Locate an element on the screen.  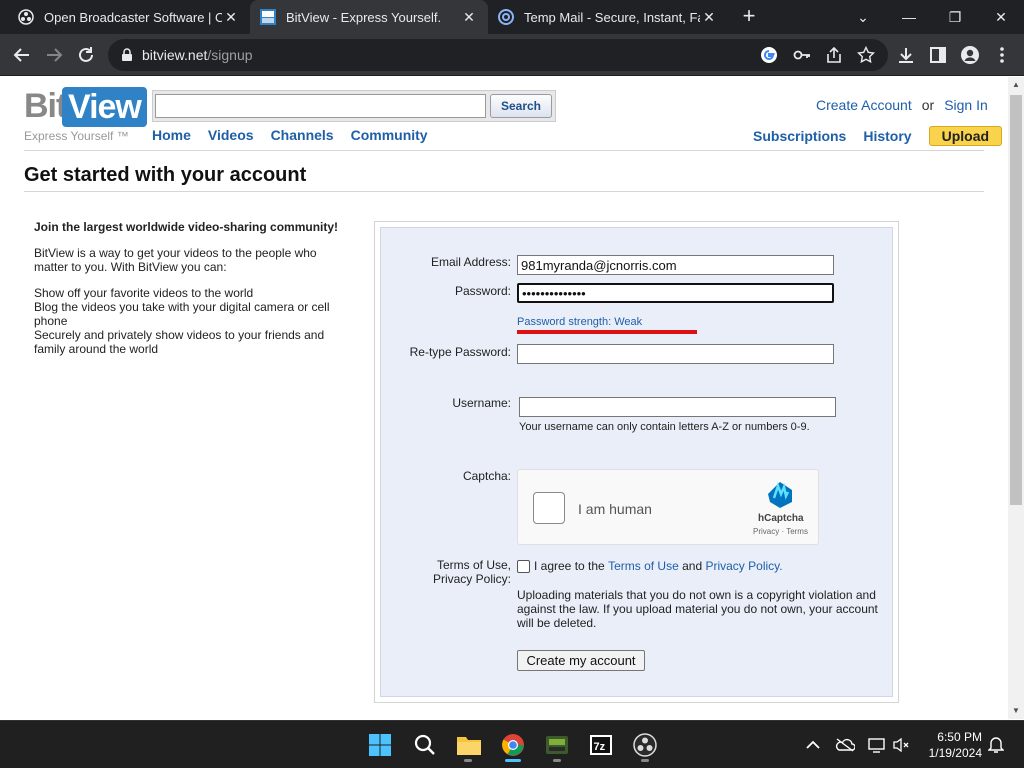
username-label: Username: is located at coordinates (481, 403).